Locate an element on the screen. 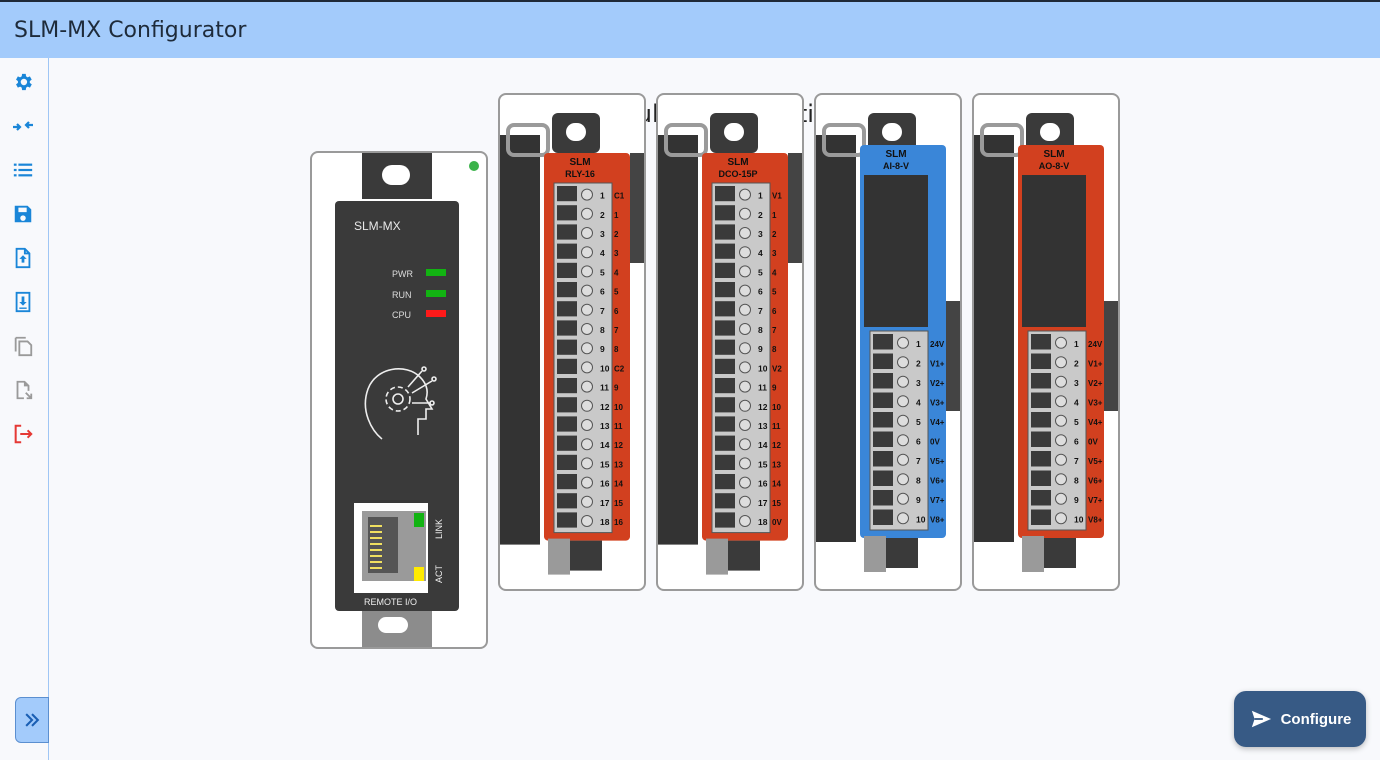 This screenshot has height=760, width=1380. compress-arrows-icon is located at coordinates (23, 126).